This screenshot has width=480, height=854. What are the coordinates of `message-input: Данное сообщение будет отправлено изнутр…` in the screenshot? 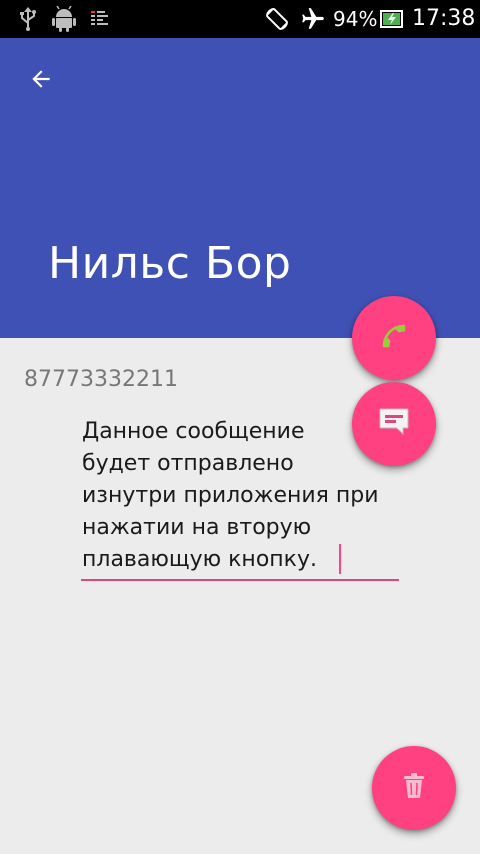 It's located at (240, 499).